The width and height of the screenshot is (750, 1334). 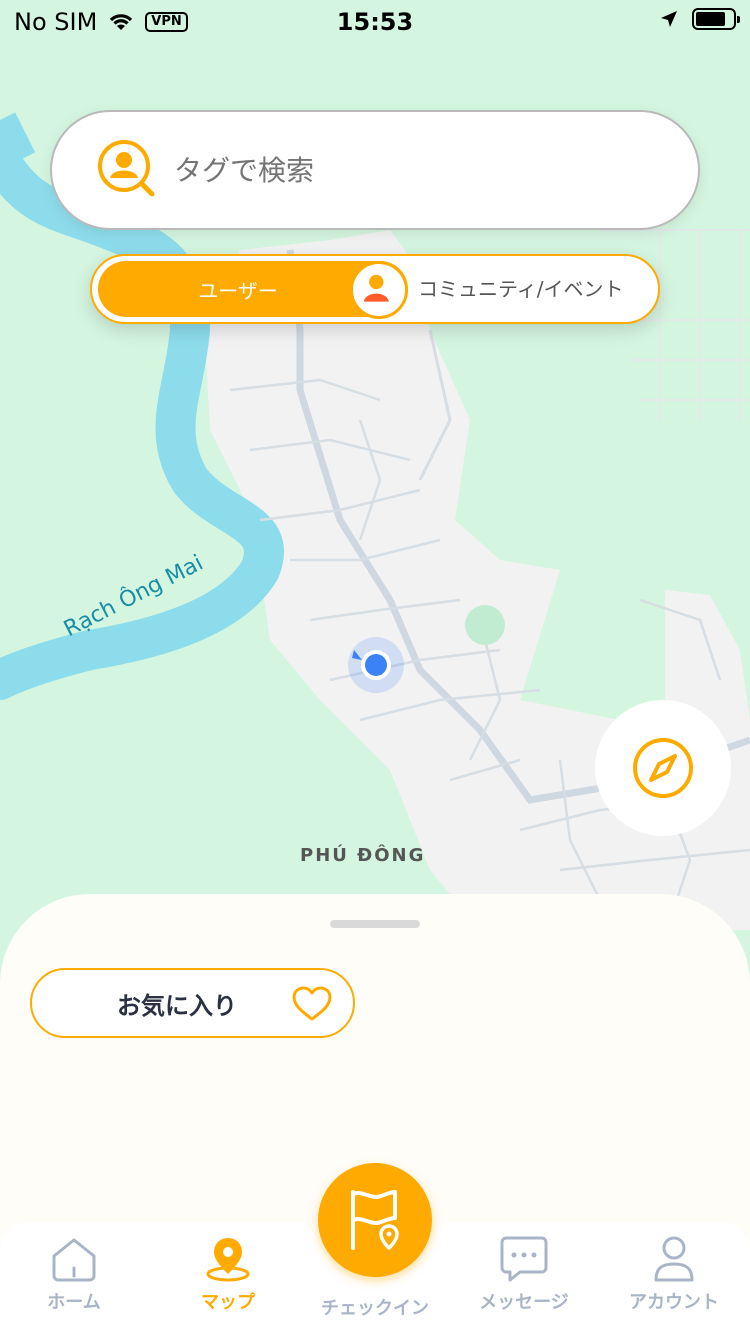 What do you see at coordinates (674, 1302) in the screenshot?
I see `tab-account-label: アカウント` at bounding box center [674, 1302].